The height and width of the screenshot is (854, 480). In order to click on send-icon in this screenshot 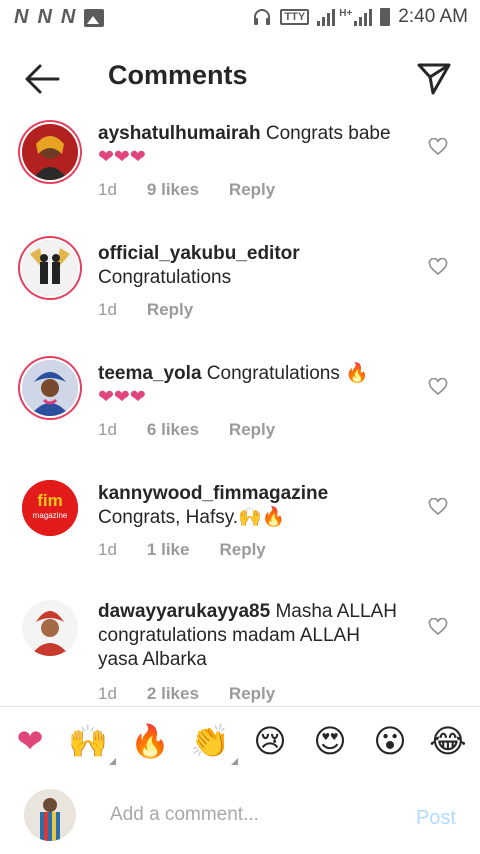, I will do `click(434, 79)`.